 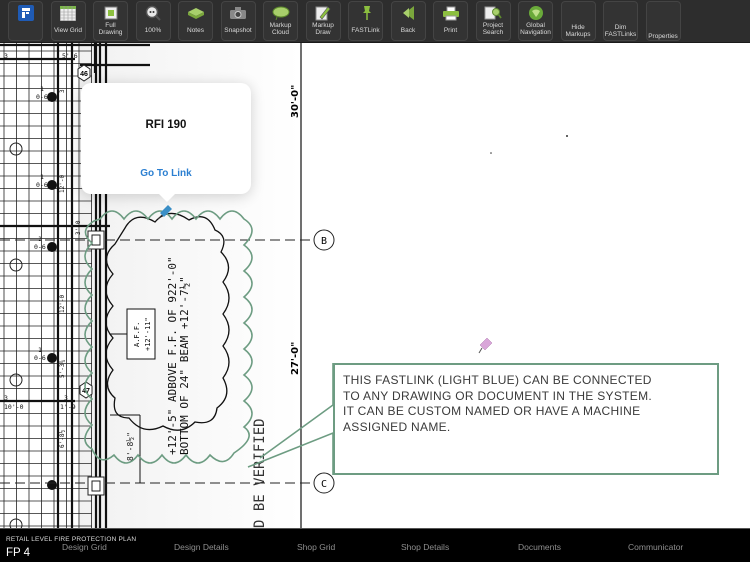 What do you see at coordinates (78, 227) in the screenshot?
I see `svg-text: 3'-0` at bounding box center [78, 227].